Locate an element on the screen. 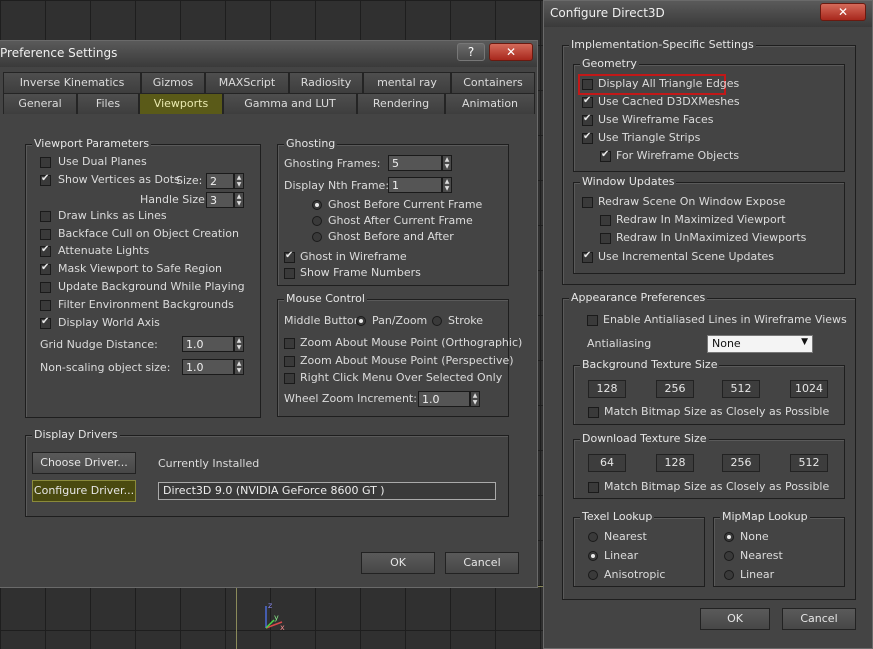 Image resolution: width=873 pixels, height=649 pixels. mask-viewport-checkbox is located at coordinates (45, 268).